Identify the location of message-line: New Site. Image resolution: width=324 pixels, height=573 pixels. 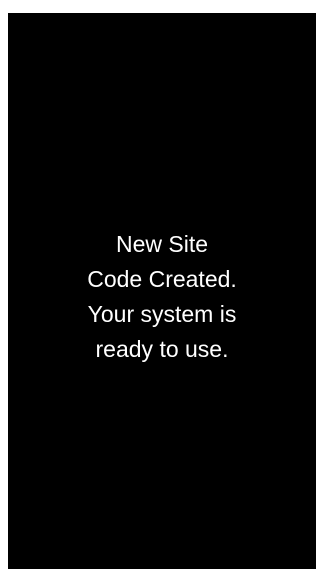
(162, 244).